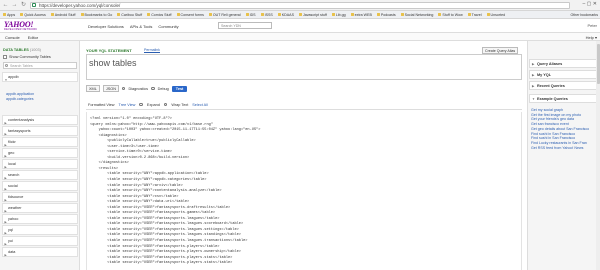  What do you see at coordinates (590, 4) in the screenshot?
I see `window-controls: – ▢ ✕` at bounding box center [590, 4].